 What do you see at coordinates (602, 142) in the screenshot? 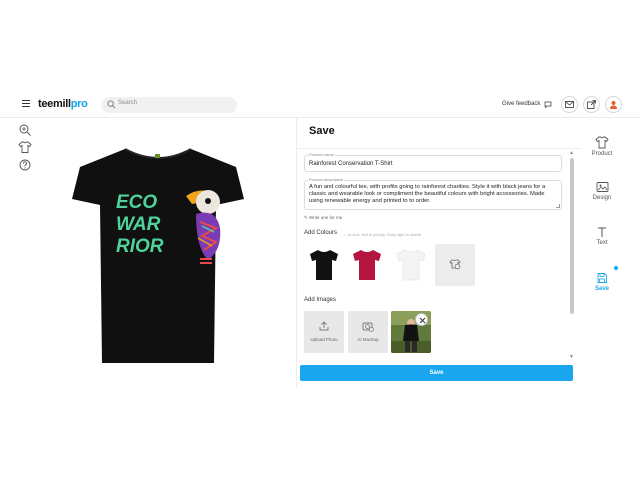
I see `tshirt-icon` at bounding box center [602, 142].